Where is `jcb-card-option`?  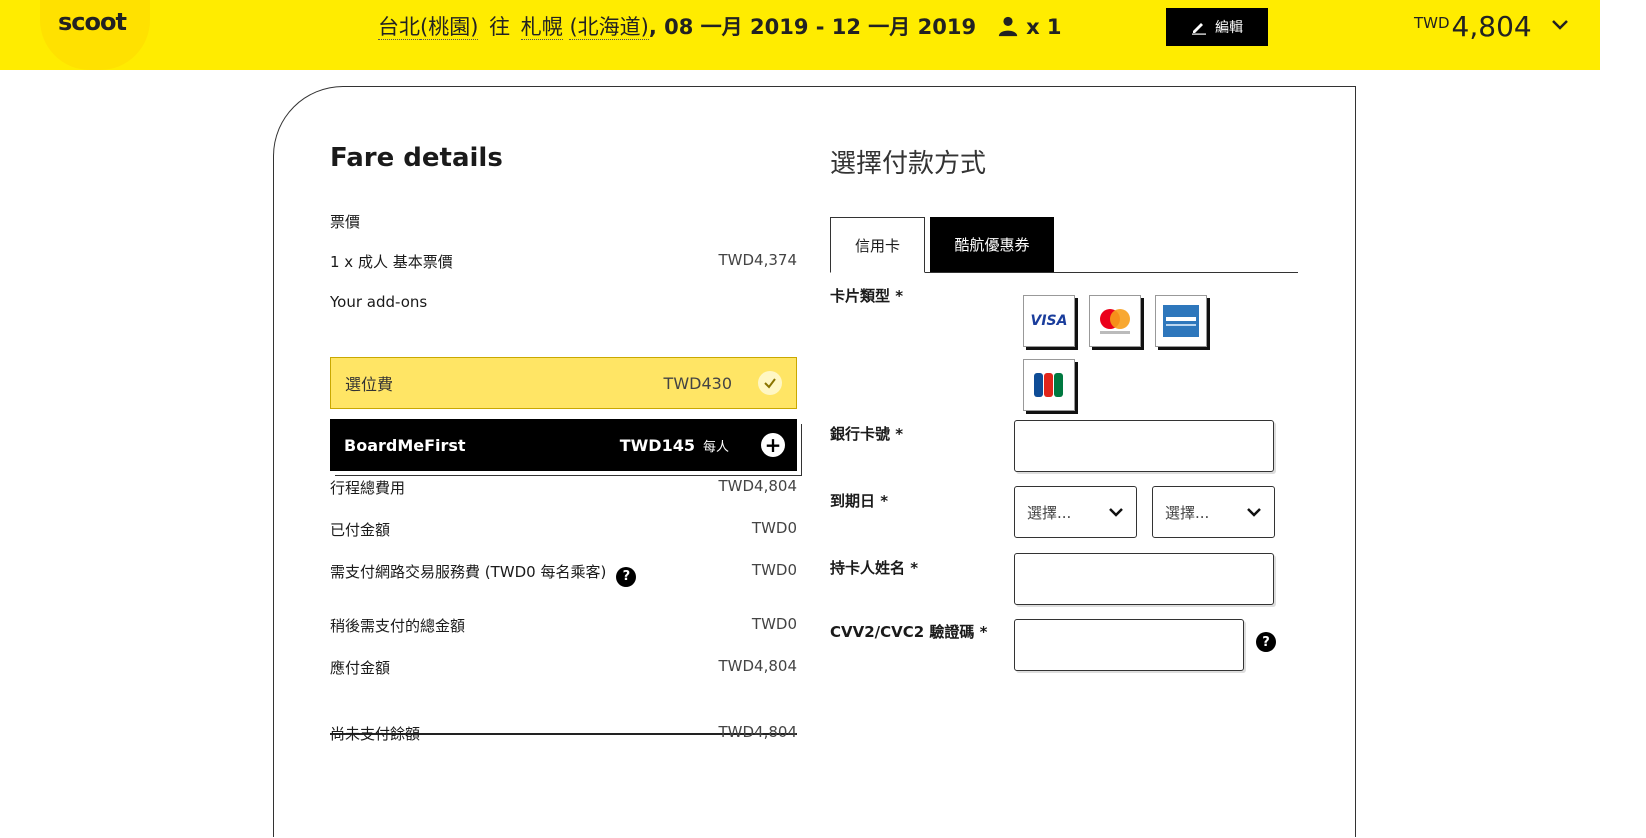
jcb-card-option is located at coordinates (1049, 385).